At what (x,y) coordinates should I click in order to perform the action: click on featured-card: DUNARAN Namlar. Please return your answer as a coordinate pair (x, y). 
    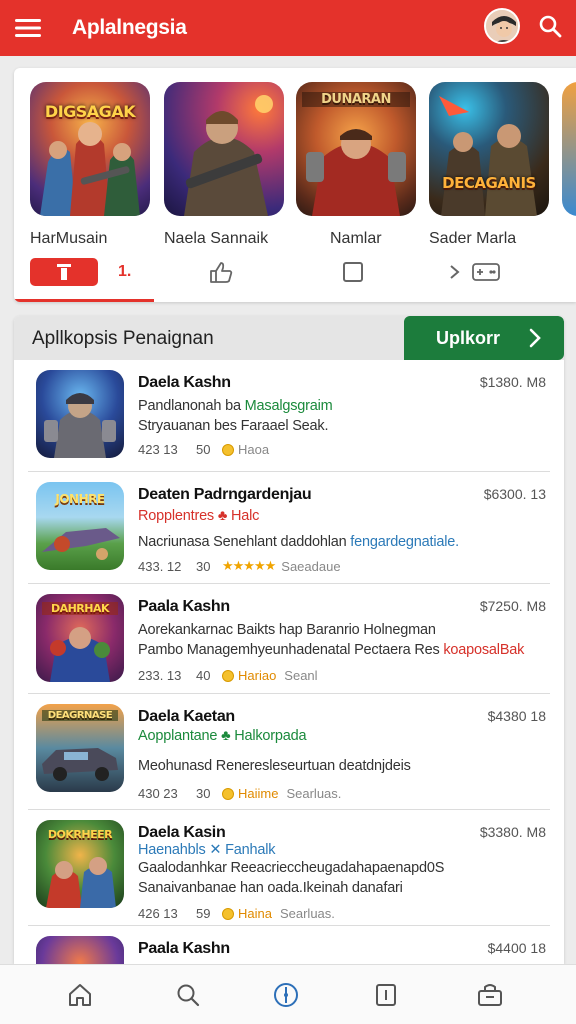
    Looking at the image, I should click on (356, 165).